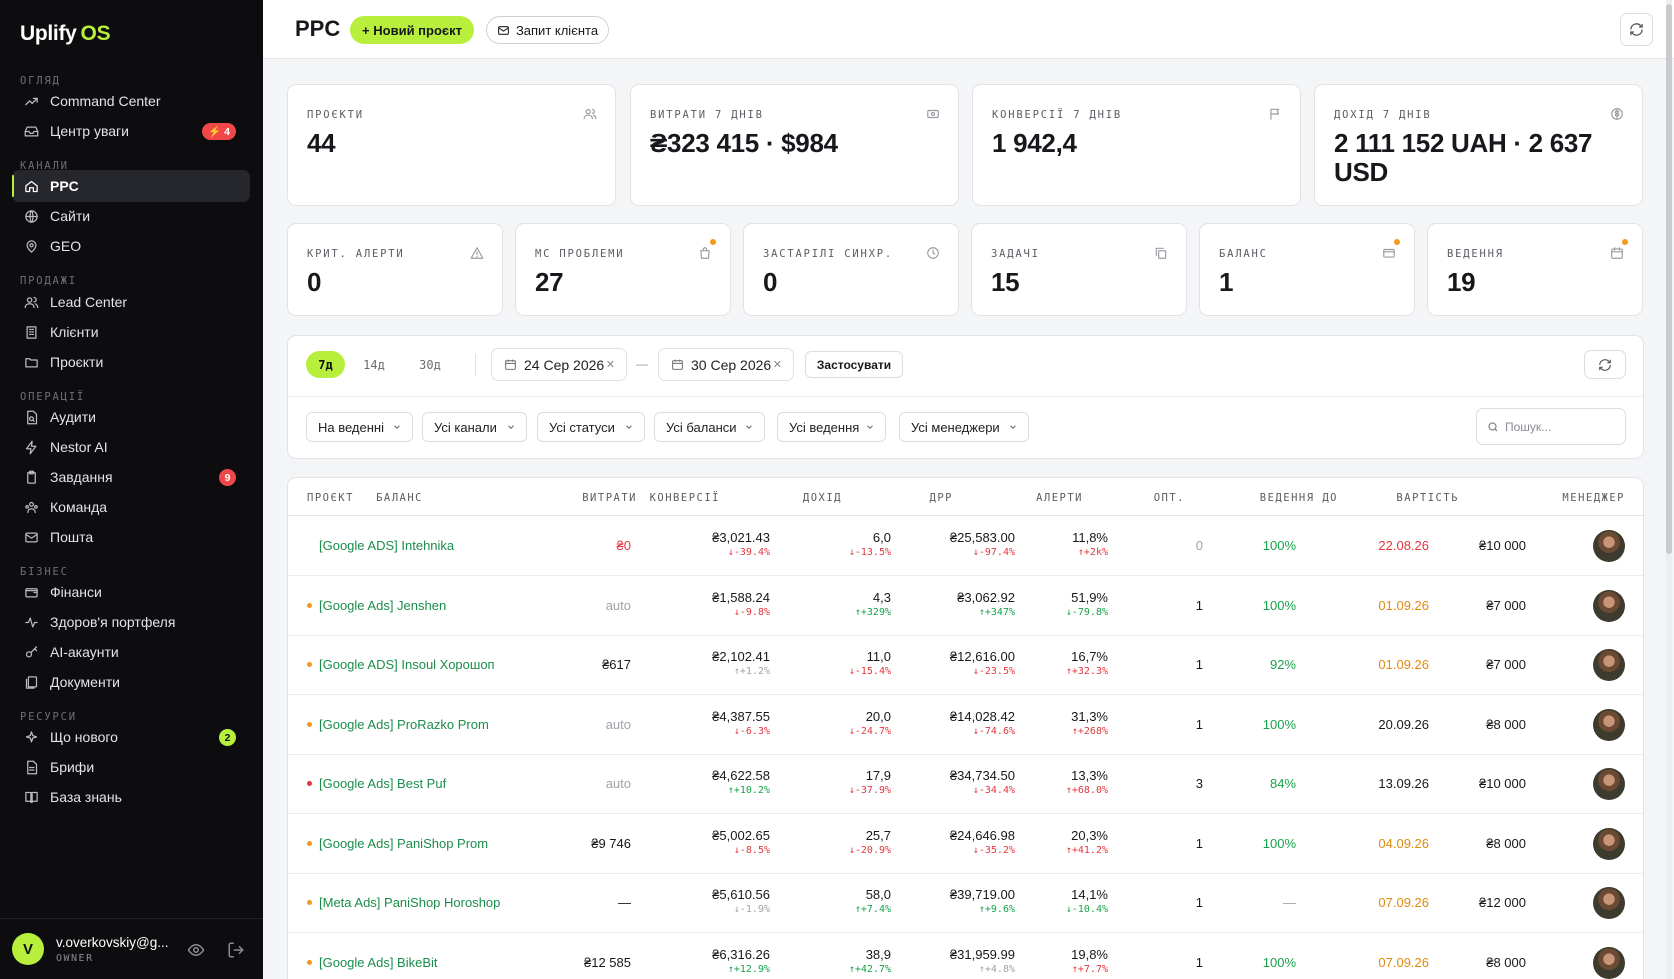  Describe the element at coordinates (376, 605) in the screenshot. I see `project-link: [Google Ads] Jenshen` at that location.